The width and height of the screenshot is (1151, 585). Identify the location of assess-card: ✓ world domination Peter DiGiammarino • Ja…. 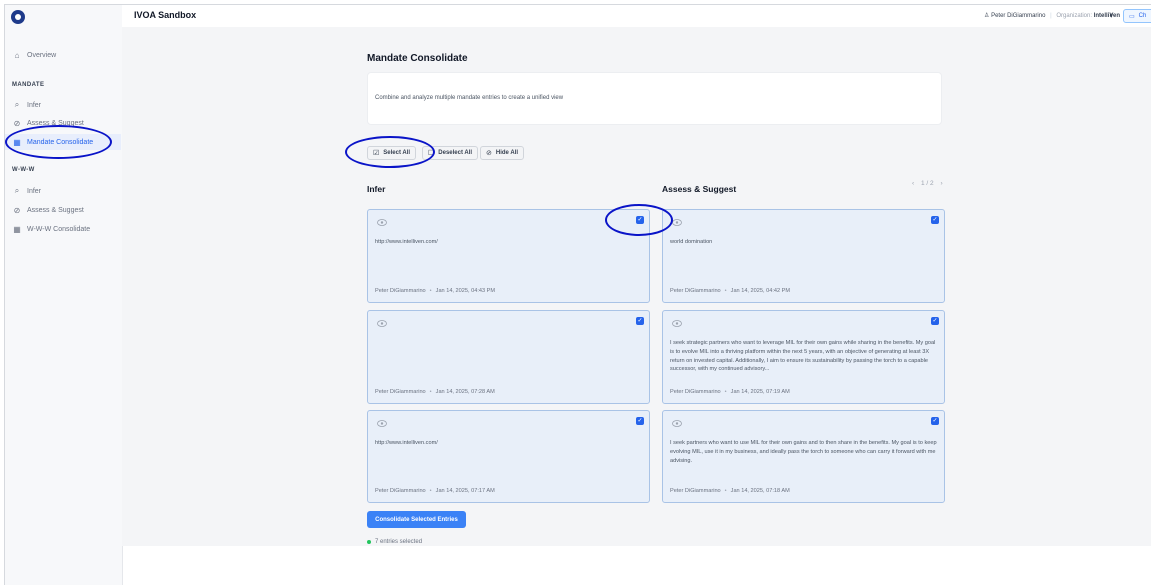
(803, 256).